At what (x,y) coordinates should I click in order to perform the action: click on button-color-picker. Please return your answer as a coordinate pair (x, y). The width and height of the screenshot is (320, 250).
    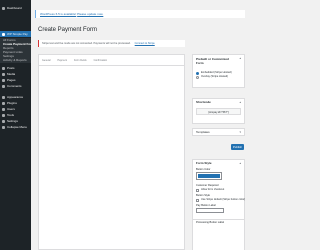
    Looking at the image, I should click on (209, 176).